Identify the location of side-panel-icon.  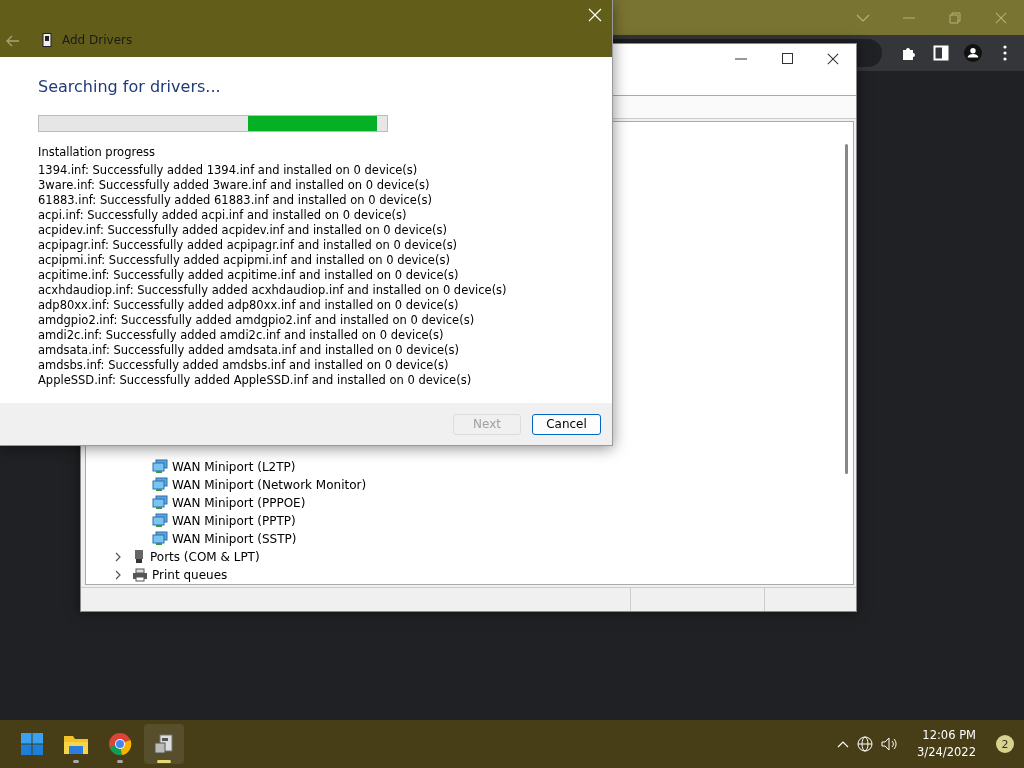
(941, 53).